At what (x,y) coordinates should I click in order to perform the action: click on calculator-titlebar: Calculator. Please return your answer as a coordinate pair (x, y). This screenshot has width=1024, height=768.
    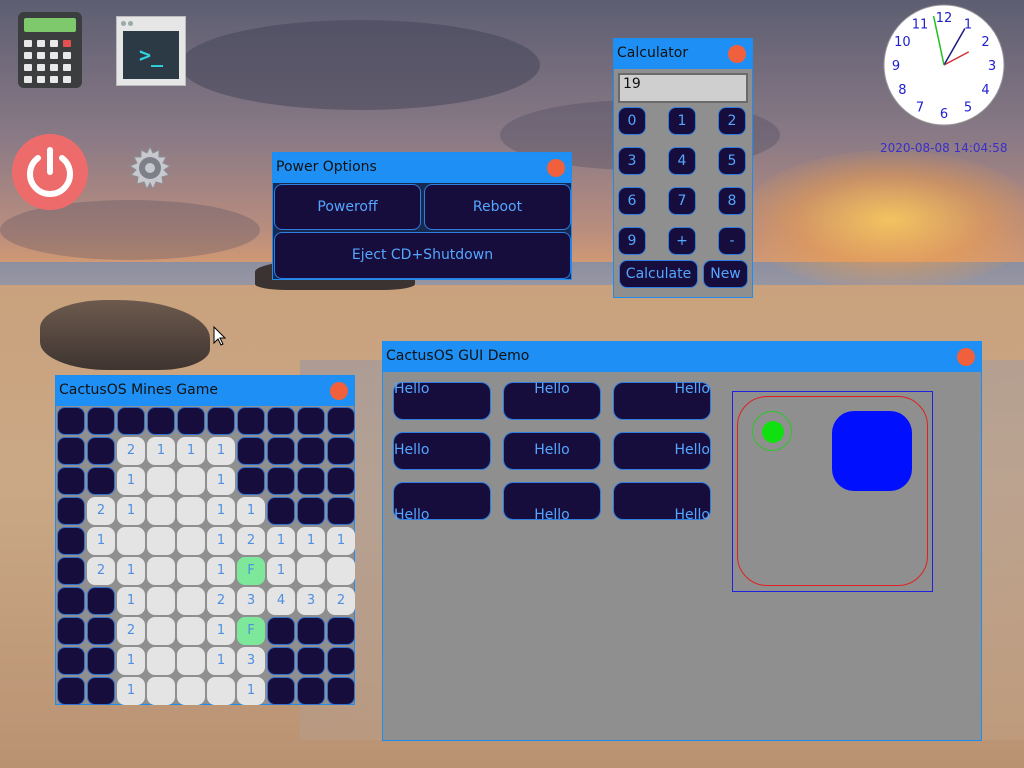
    Looking at the image, I should click on (683, 54).